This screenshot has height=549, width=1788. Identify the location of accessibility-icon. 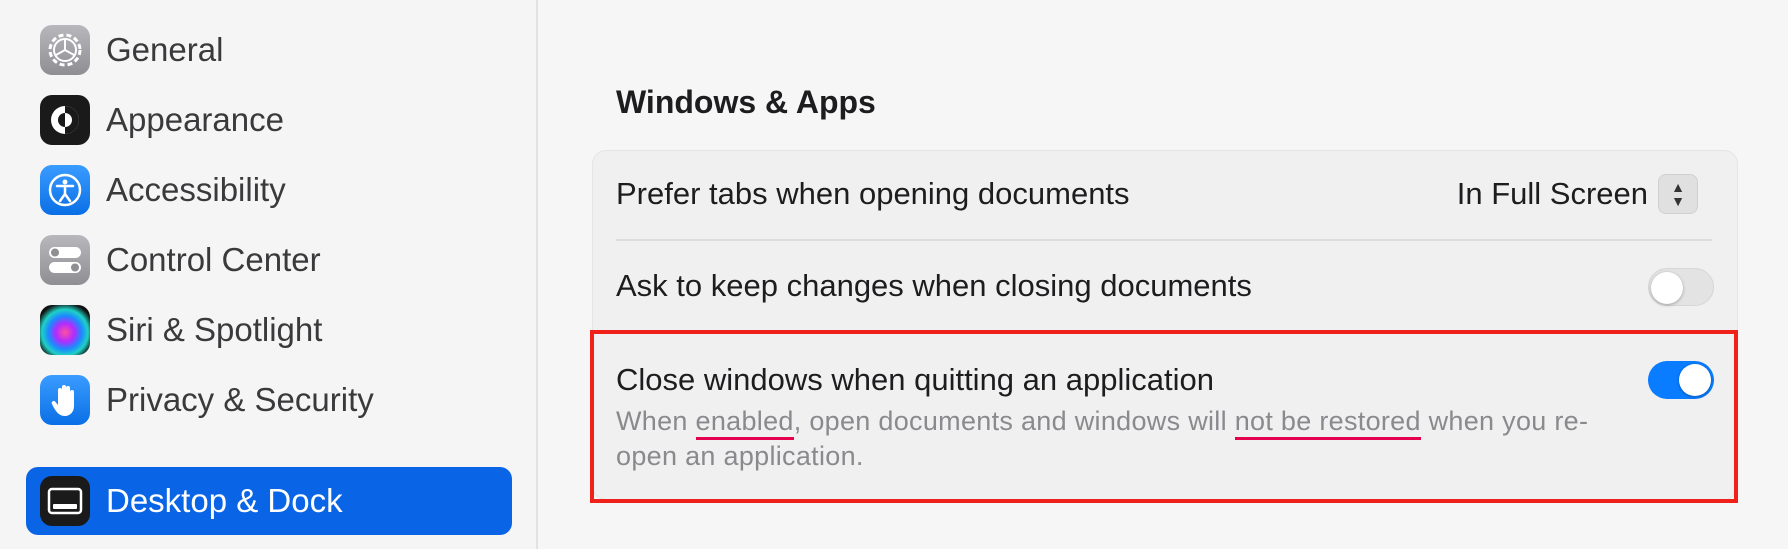
(65, 190).